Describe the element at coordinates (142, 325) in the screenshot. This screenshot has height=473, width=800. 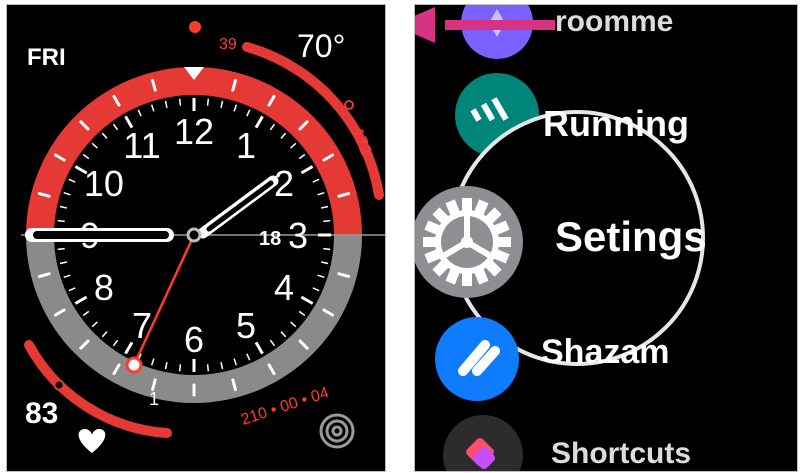
I see `hour-number-7: 7` at that location.